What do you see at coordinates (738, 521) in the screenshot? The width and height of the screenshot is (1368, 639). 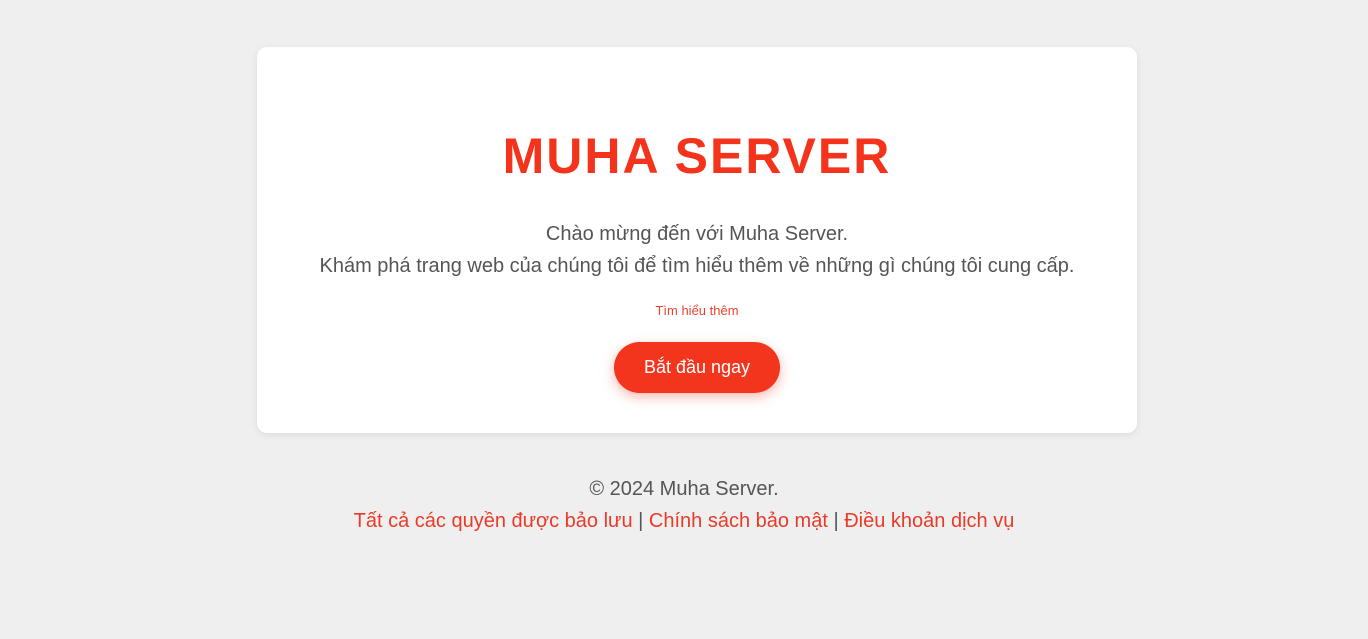 I see `footer-link-privacy: Chính sách bảo mật` at bounding box center [738, 521].